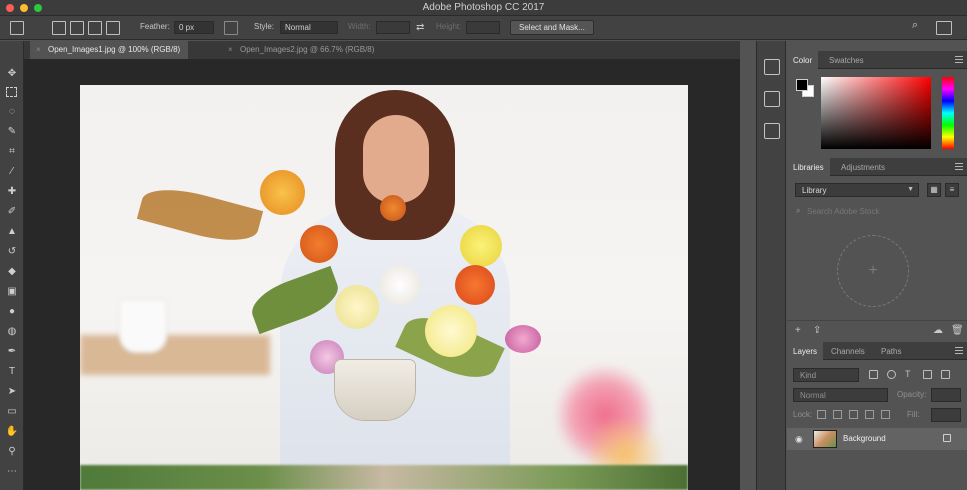 The width and height of the screenshot is (967, 490). Describe the element at coordinates (11, 92) in the screenshot. I see `marquee-tool-icon` at that location.